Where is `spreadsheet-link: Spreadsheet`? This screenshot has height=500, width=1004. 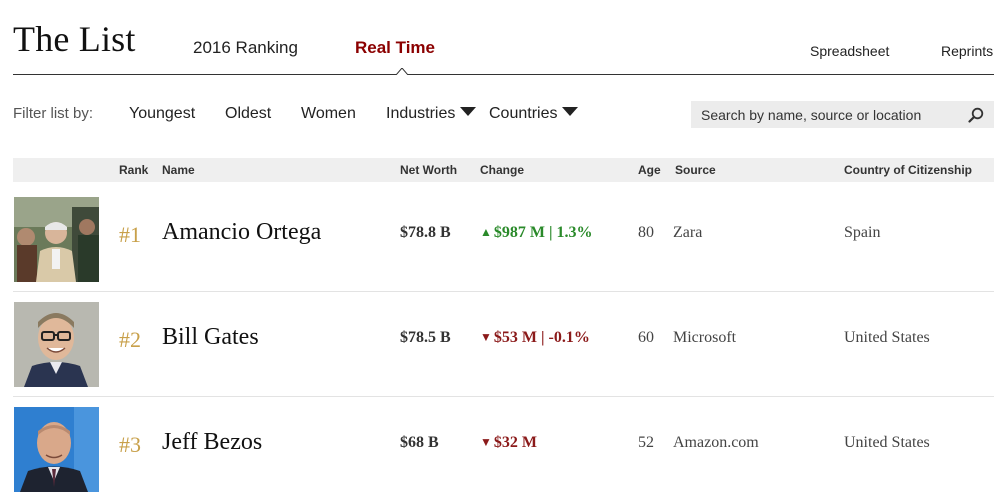 spreadsheet-link: Spreadsheet is located at coordinates (849, 51).